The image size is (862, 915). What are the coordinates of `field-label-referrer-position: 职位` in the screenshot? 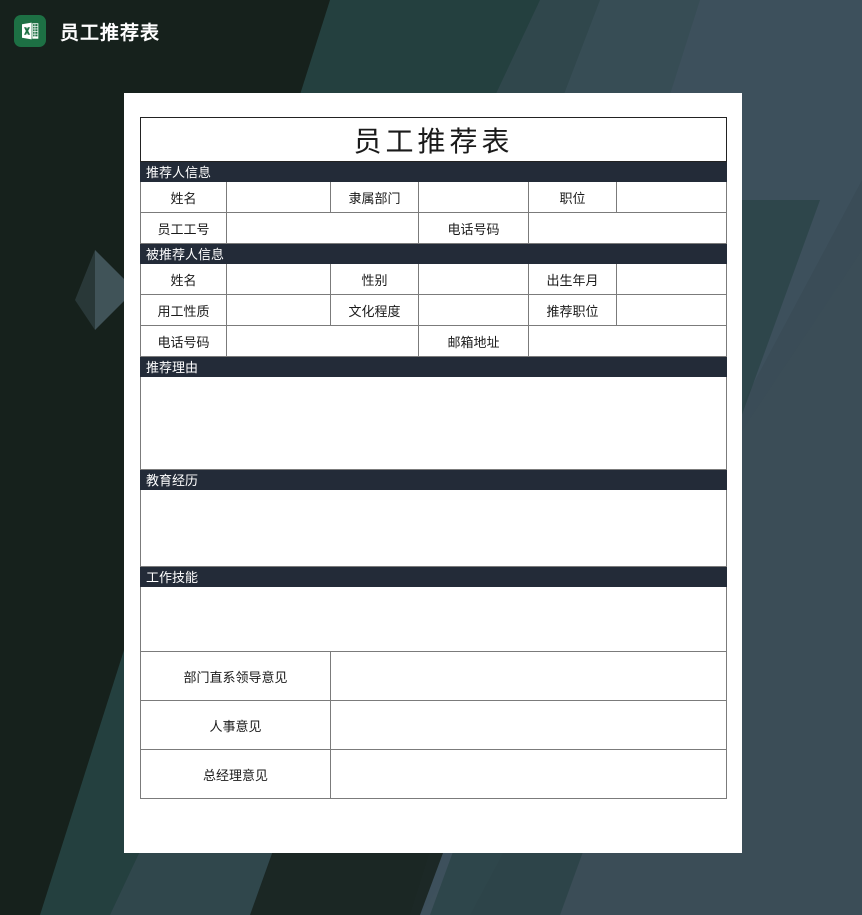 It's located at (572, 197).